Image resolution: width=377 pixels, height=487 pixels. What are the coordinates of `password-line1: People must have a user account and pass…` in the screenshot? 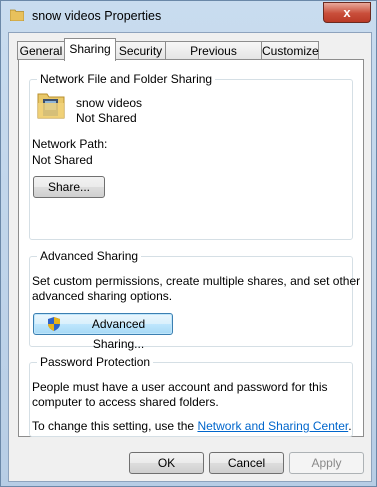 It's located at (180, 387).